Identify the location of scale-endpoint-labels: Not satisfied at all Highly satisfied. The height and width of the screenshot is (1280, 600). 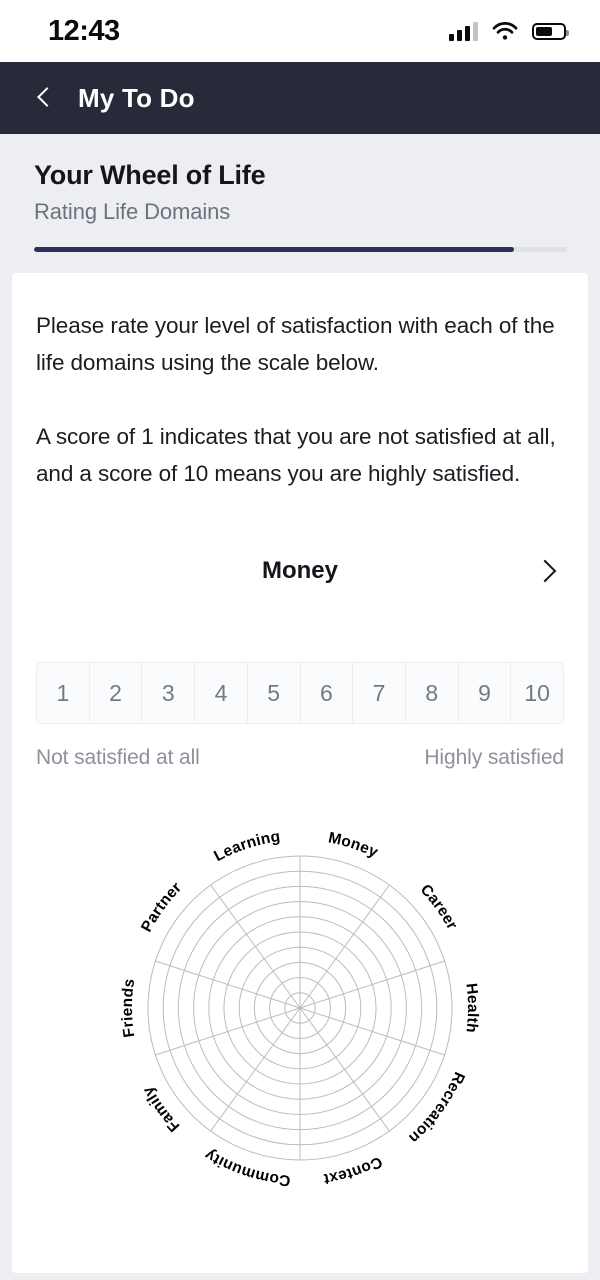
(300, 758).